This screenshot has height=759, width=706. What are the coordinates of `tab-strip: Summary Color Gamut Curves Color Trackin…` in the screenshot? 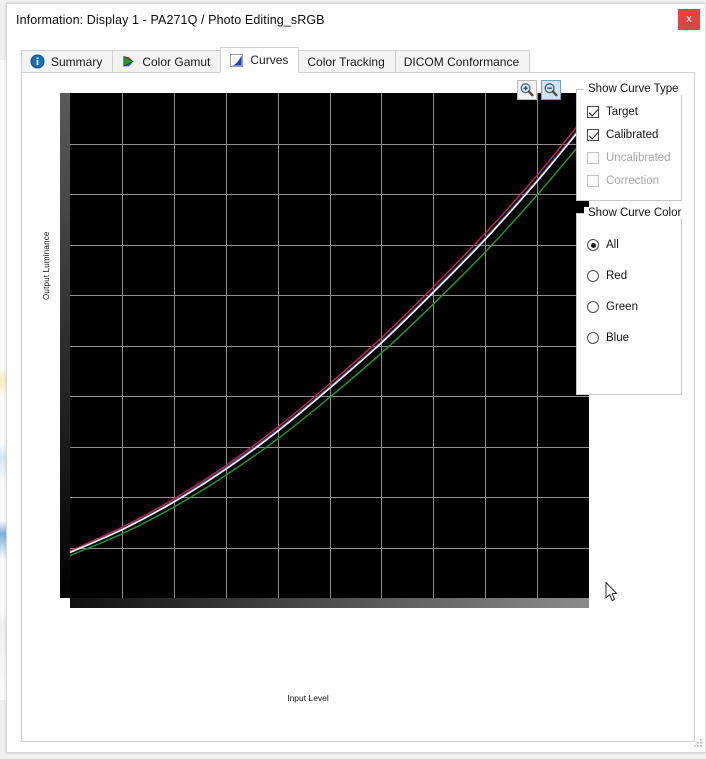 It's located at (363, 60).